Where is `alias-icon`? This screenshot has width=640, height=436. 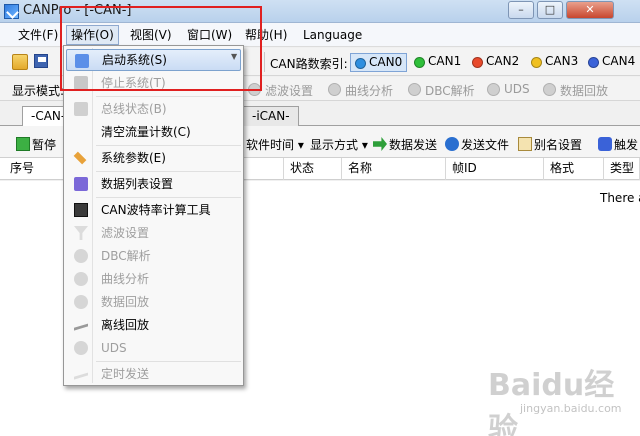
alias-icon is located at coordinates (525, 144).